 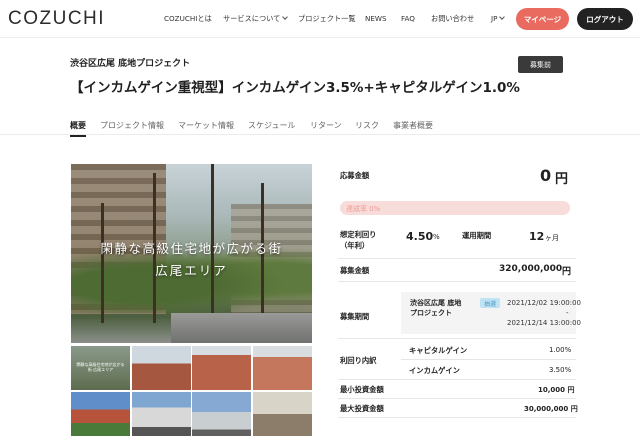 I want to click on lottery-badge: 抽選, so click(x=490, y=303).